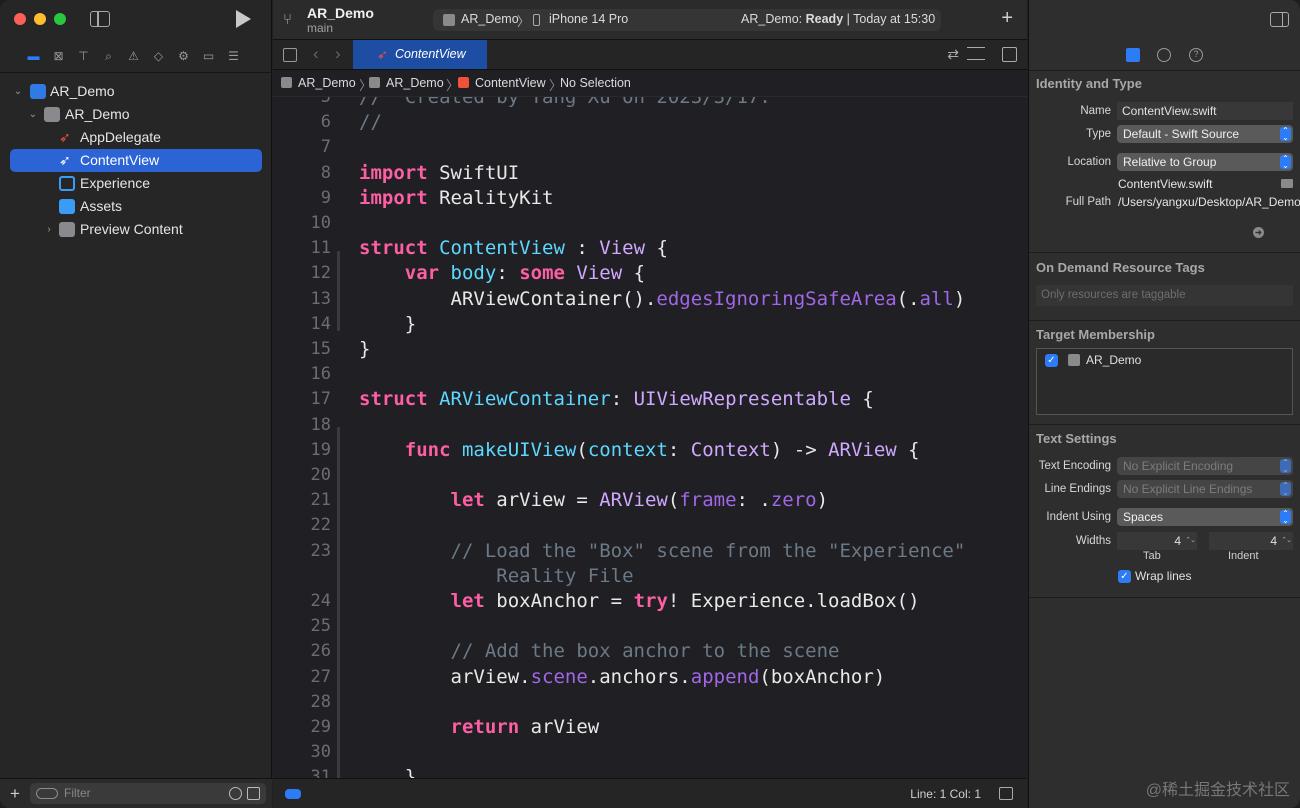 The image size is (1300, 808). I want to click on folder-icon, so click(1287, 183).